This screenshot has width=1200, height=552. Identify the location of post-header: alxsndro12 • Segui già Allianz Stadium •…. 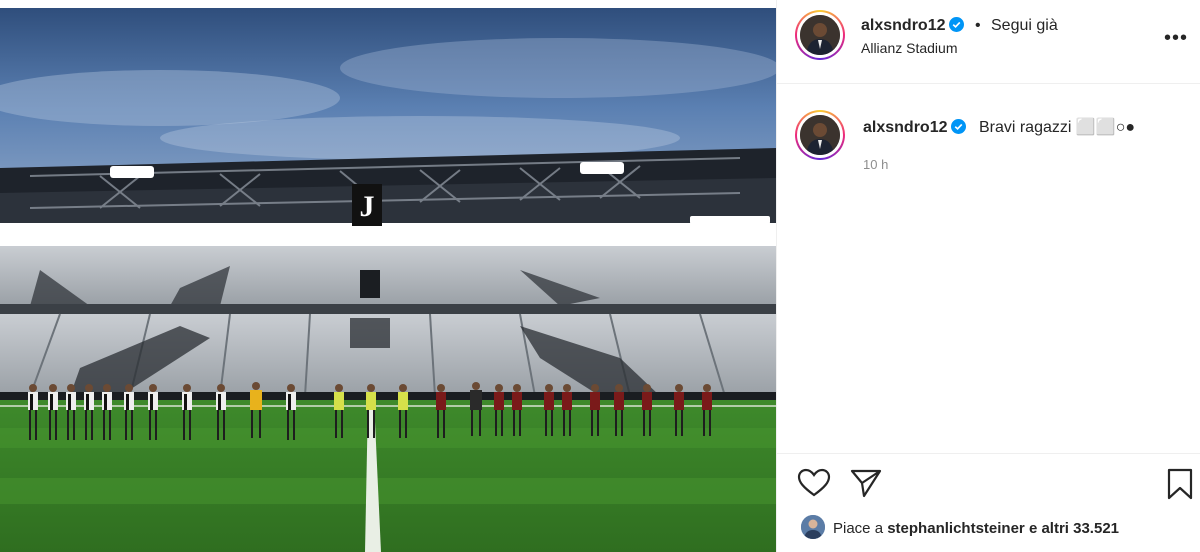
(988, 42).